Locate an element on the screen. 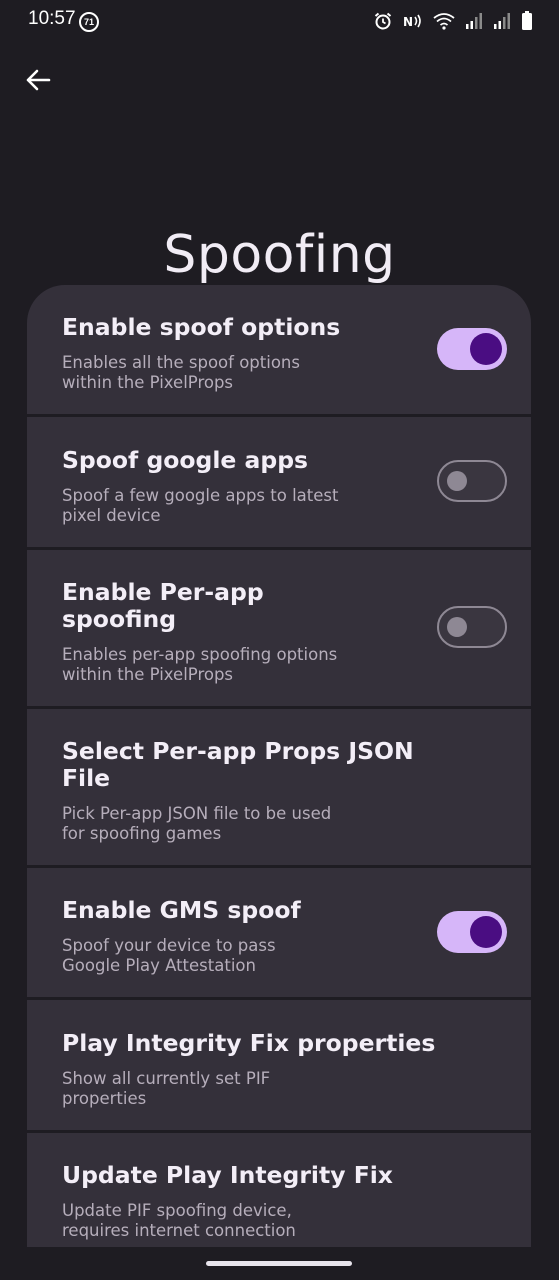  nfc-icon: N is located at coordinates (413, 21).